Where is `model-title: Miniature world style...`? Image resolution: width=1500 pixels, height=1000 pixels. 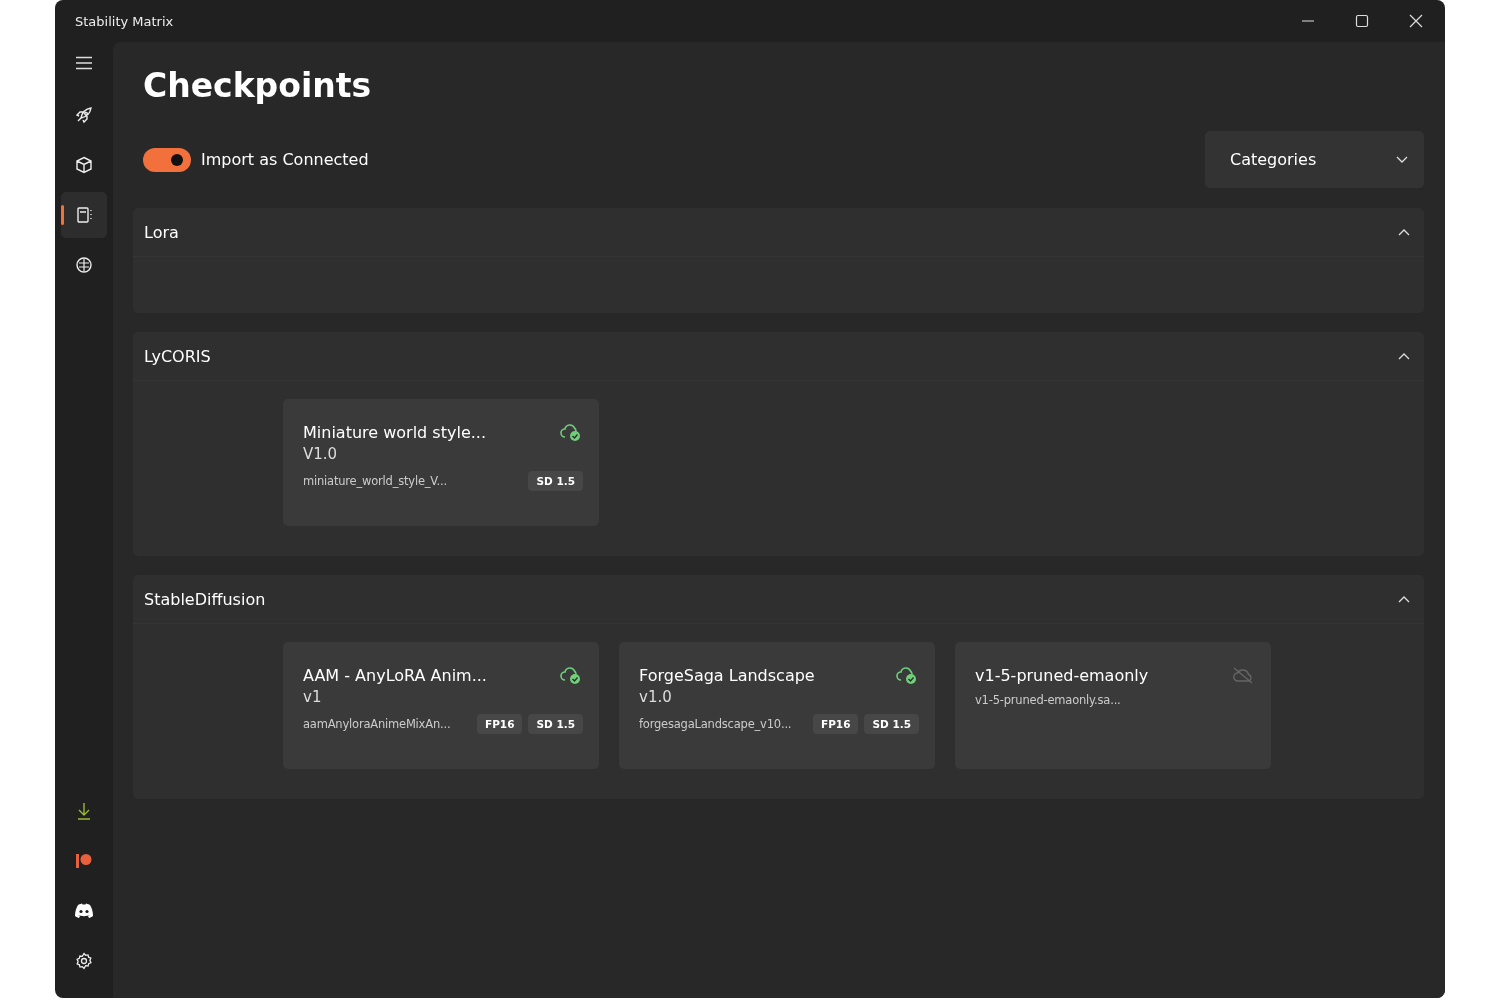 model-title: Miniature world style... is located at coordinates (394, 432).